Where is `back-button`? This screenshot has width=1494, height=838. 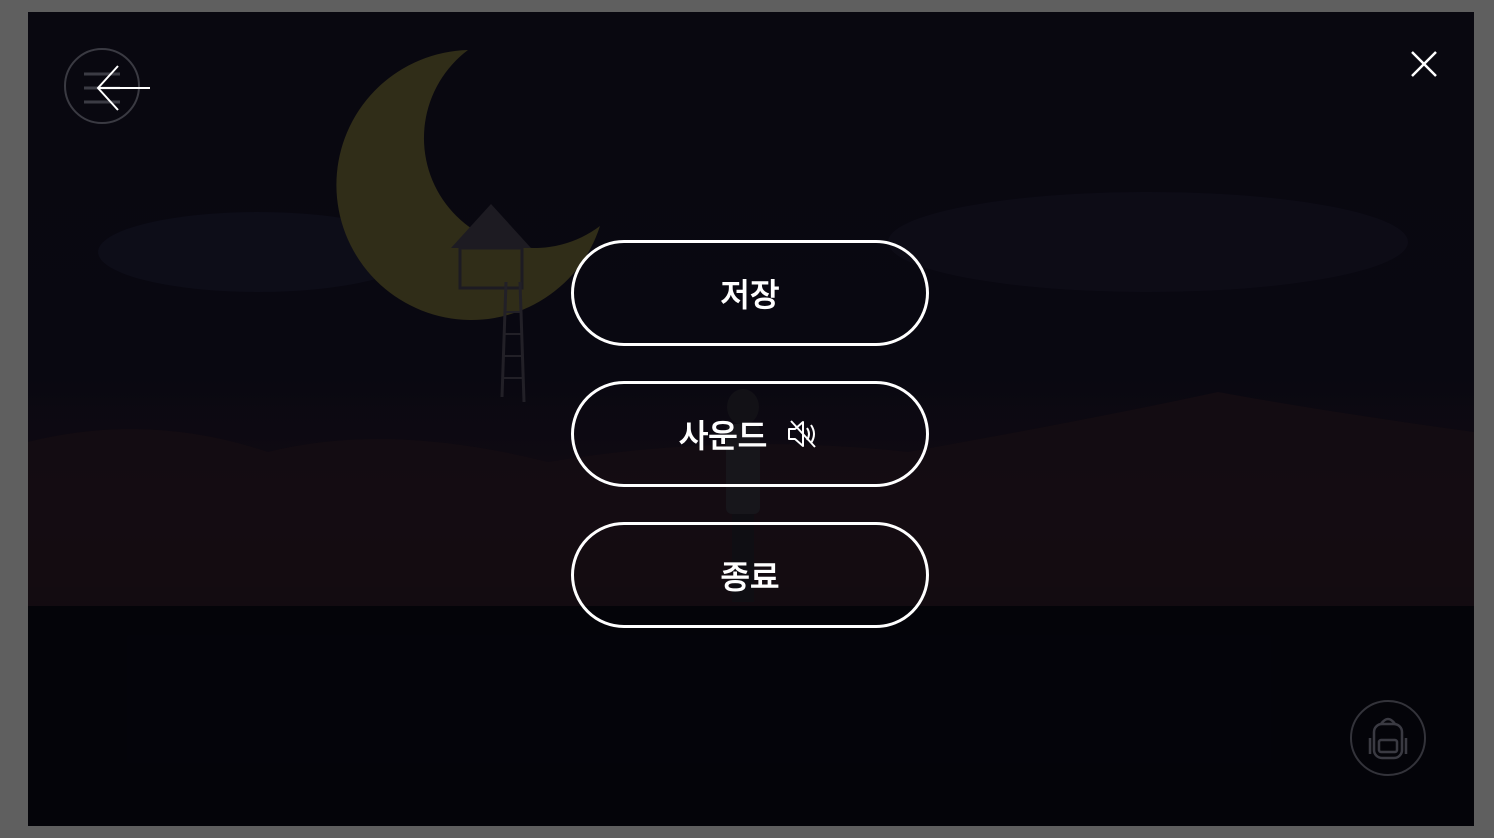 back-button is located at coordinates (107, 86).